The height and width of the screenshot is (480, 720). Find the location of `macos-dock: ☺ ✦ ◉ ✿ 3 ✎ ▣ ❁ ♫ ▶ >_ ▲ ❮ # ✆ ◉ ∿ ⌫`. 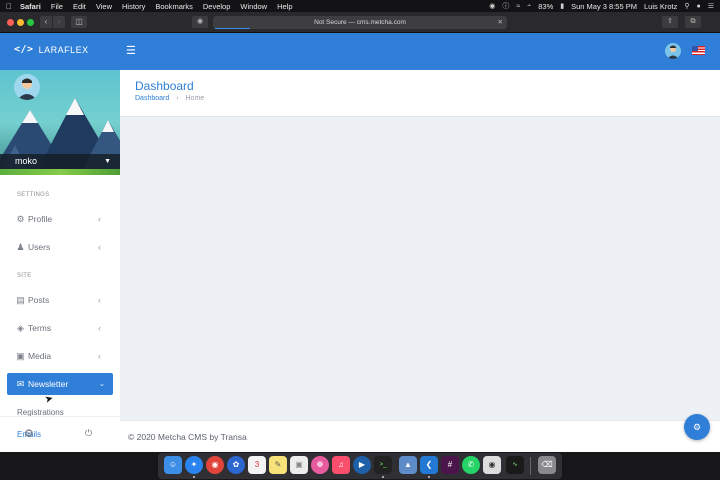

macos-dock: ☺ ✦ ◉ ✿ 3 ✎ ▣ ❁ ♫ ▶ >_ ▲ ❮ # ✆ ◉ ∿ ⌫ is located at coordinates (360, 466).